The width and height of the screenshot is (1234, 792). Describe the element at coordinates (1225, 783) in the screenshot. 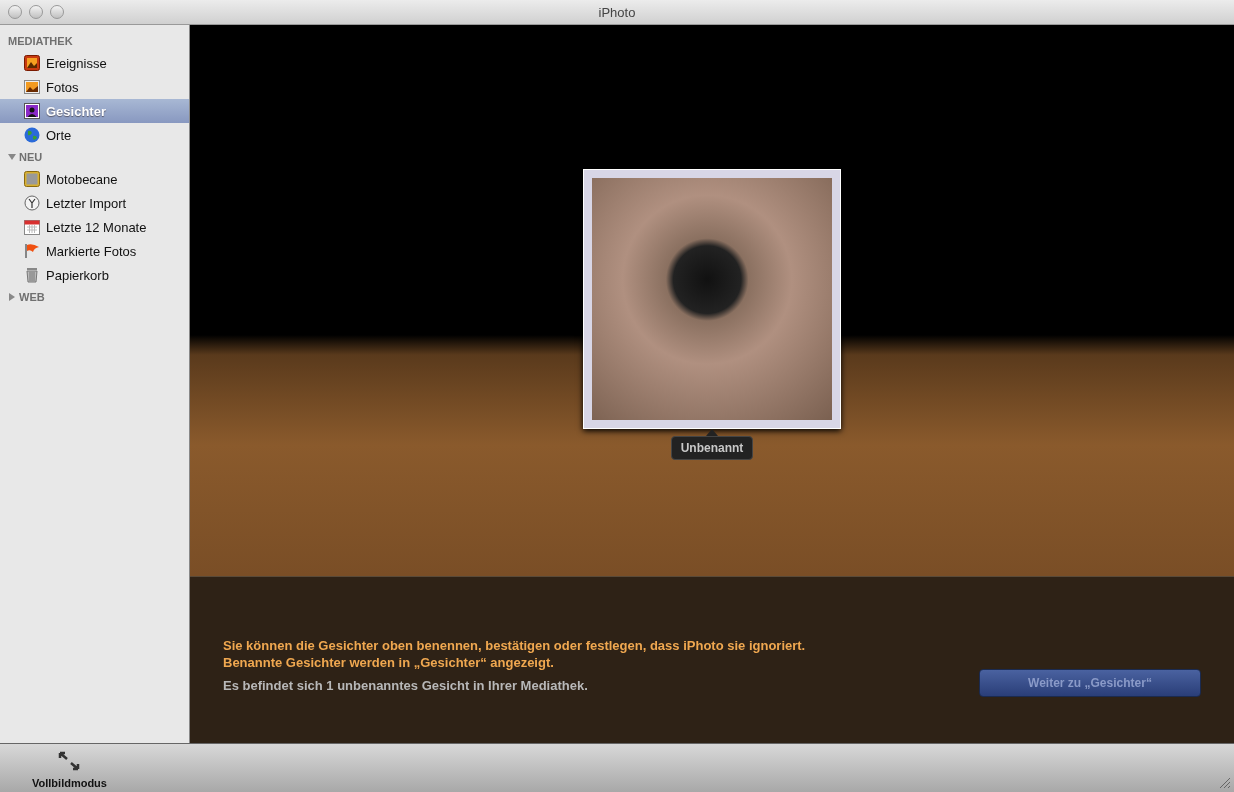

I see `resize-grip-icon` at that location.